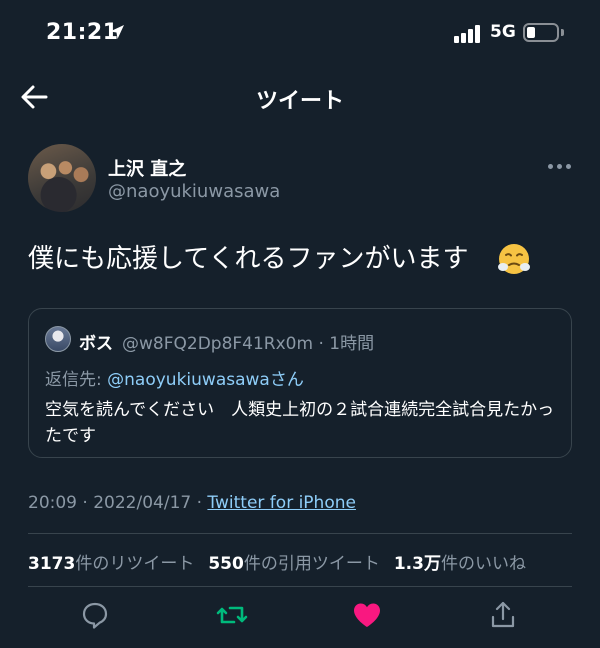  What do you see at coordinates (417, 564) in the screenshot?
I see `likes-count: 1.3万` at bounding box center [417, 564].